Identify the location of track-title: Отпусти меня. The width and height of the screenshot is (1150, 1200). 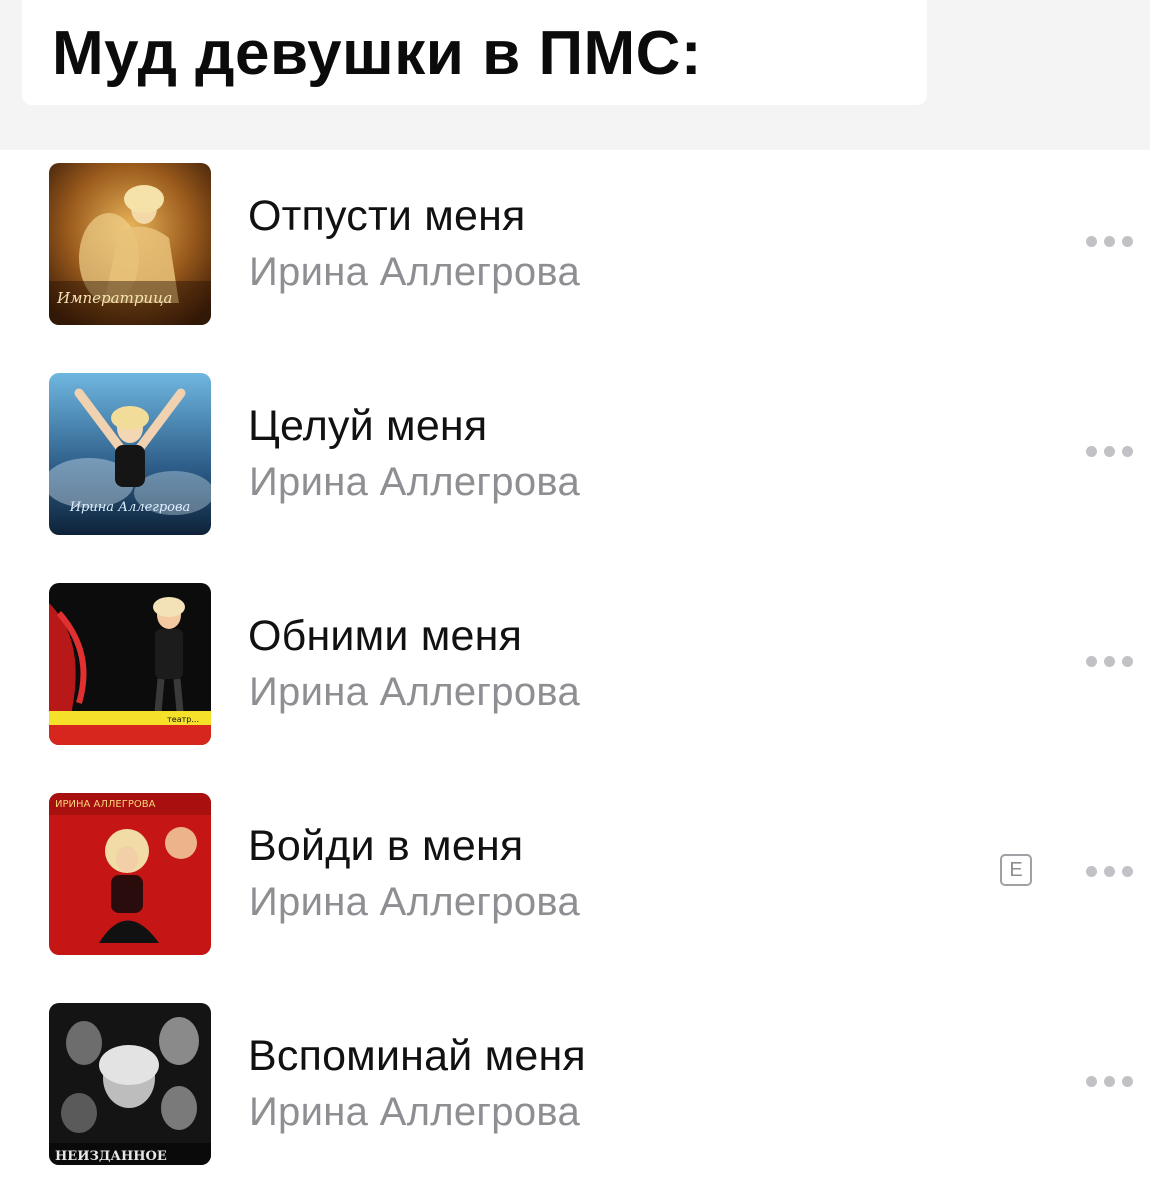
(387, 216).